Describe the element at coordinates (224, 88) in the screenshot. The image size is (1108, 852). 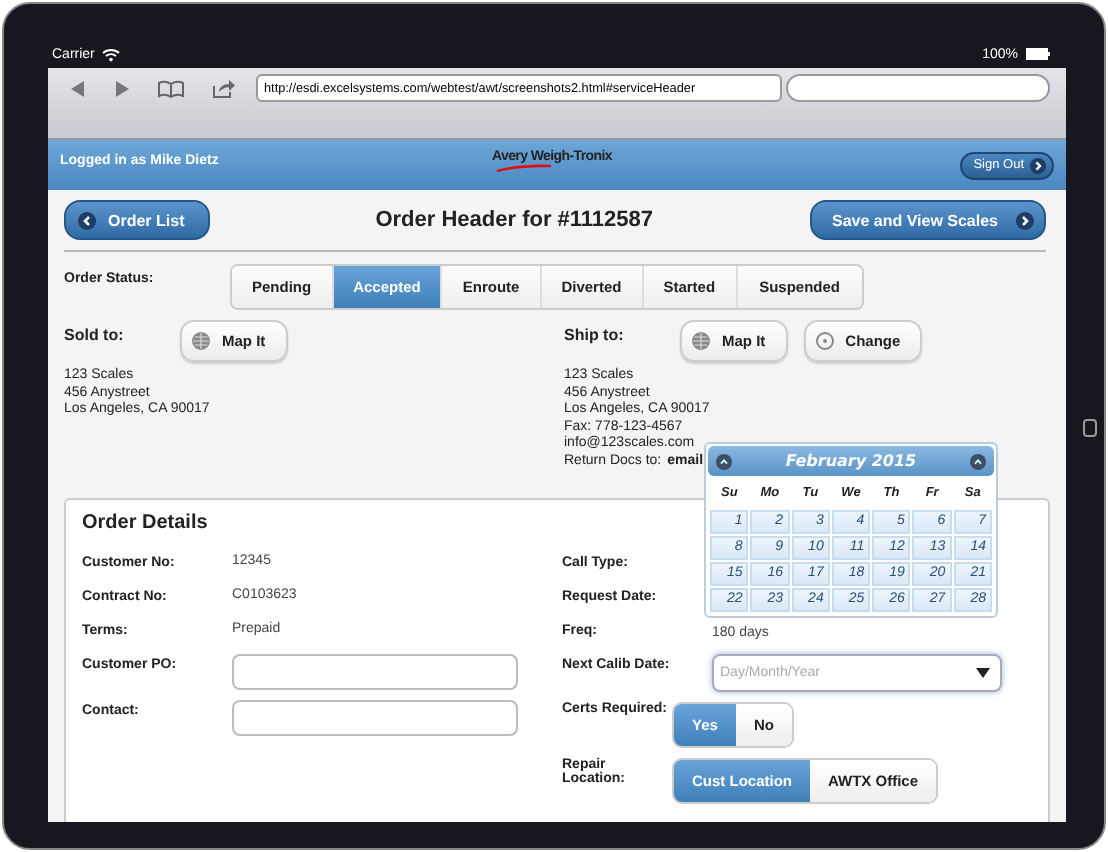
I see `share-icon` at that location.